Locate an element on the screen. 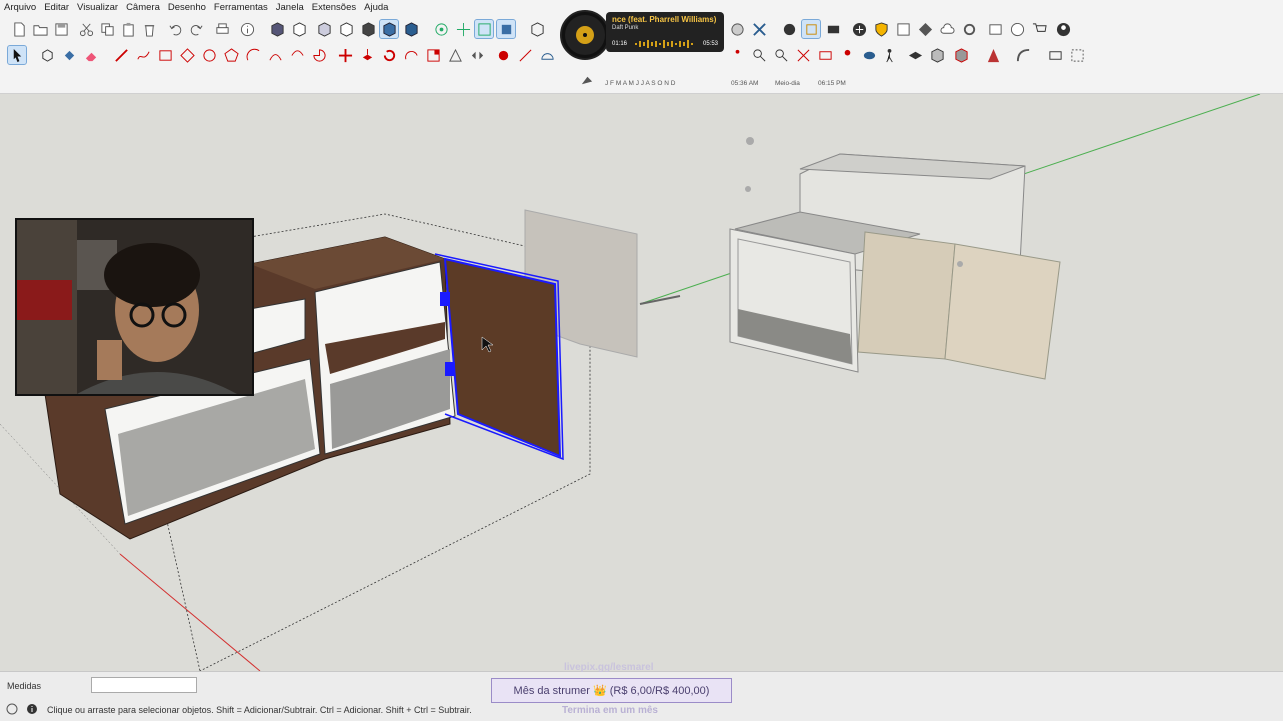 This screenshot has width=1283, height=721. scale-tool-icon is located at coordinates (433, 55).